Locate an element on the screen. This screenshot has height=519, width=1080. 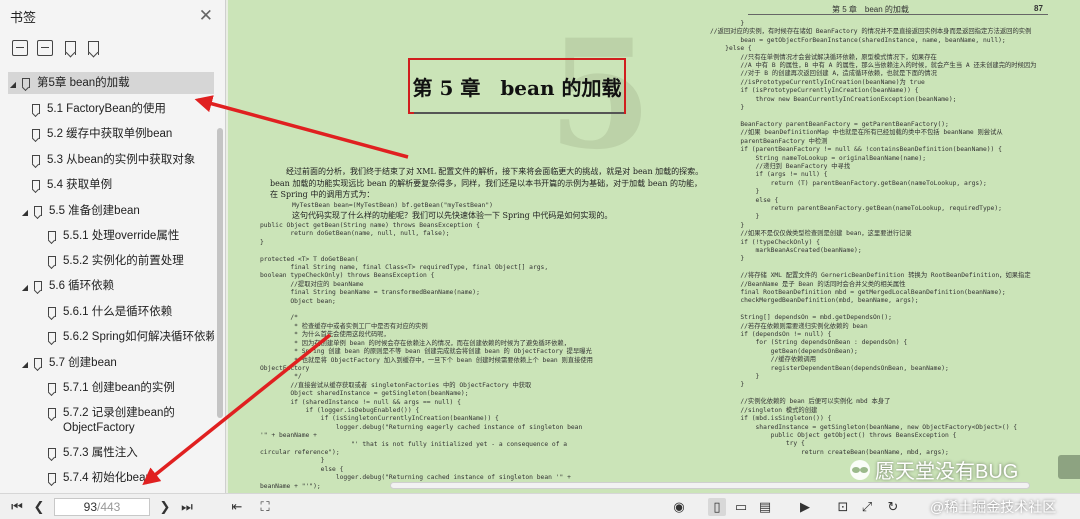
last-page-icon: ⏭ is located at coordinates (187, 507).